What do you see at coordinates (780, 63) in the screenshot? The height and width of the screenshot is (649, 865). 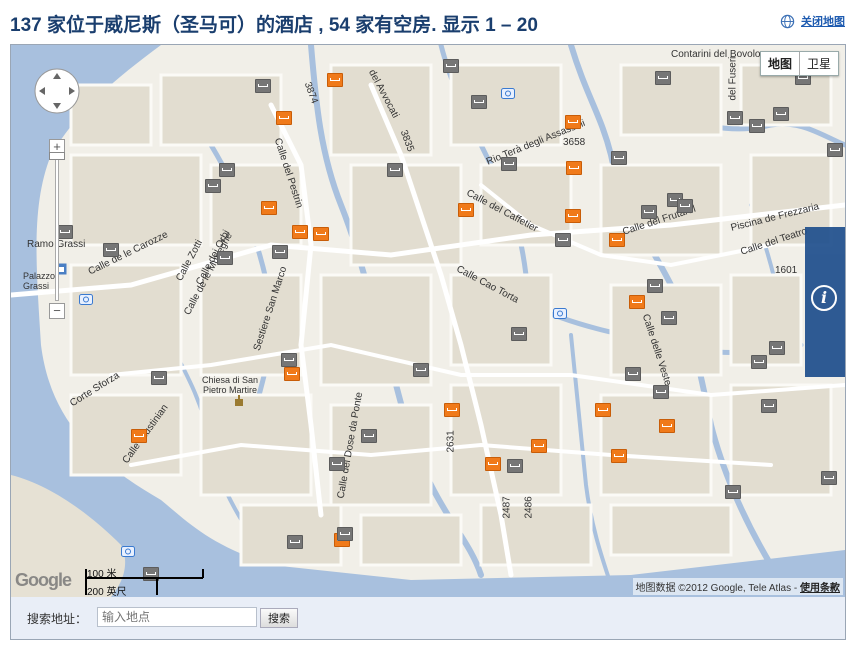 I see `map-type-map-button: 地图` at bounding box center [780, 63].